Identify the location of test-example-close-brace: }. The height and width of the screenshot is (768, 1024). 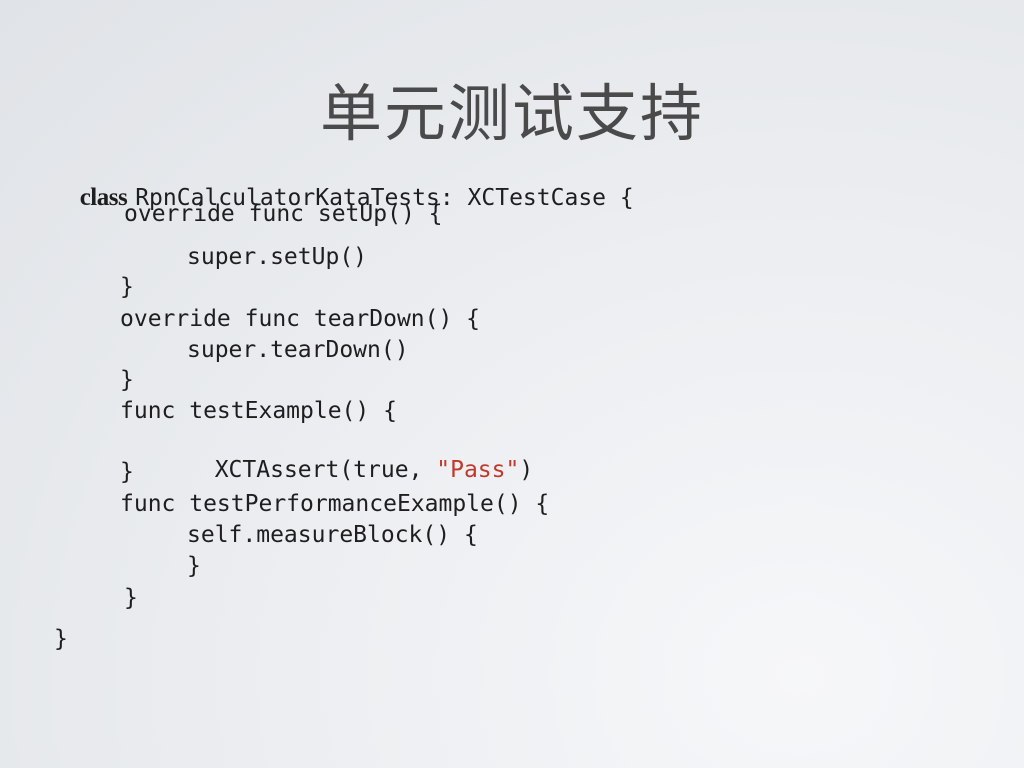
(127, 472).